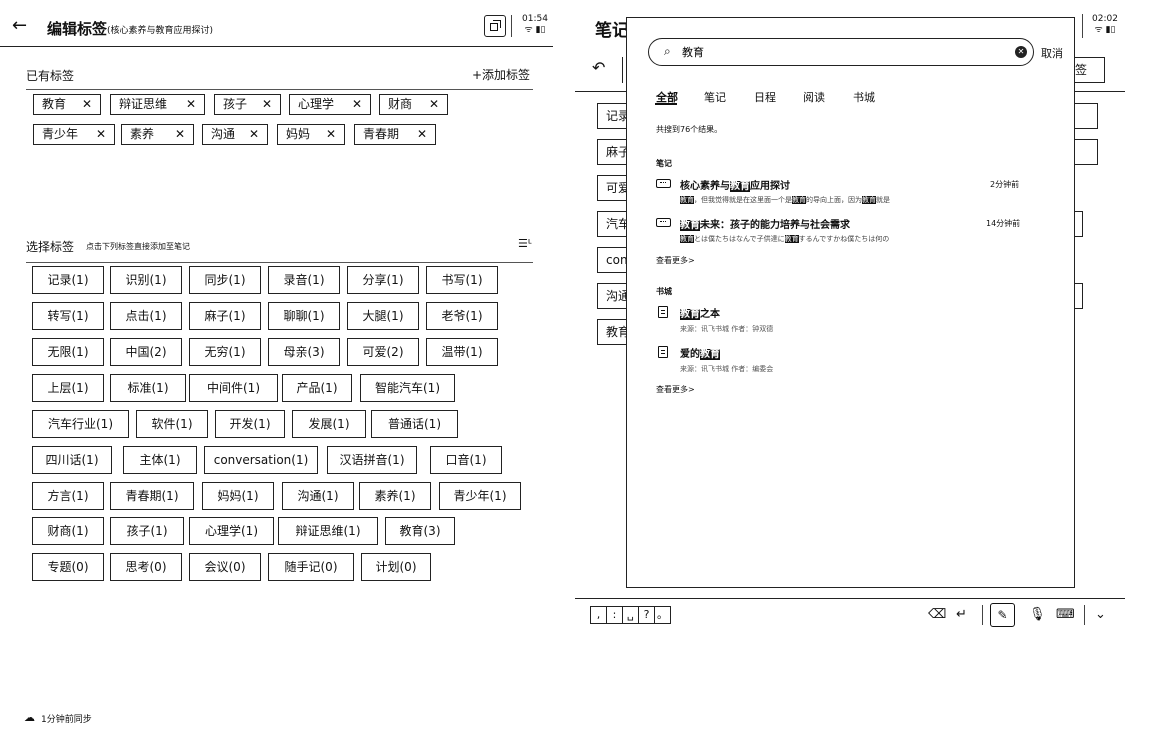 This screenshot has width=1151, height=737. Describe the element at coordinates (238, 496) in the screenshot. I see `selectable-tag: 妈妈(1)` at that location.